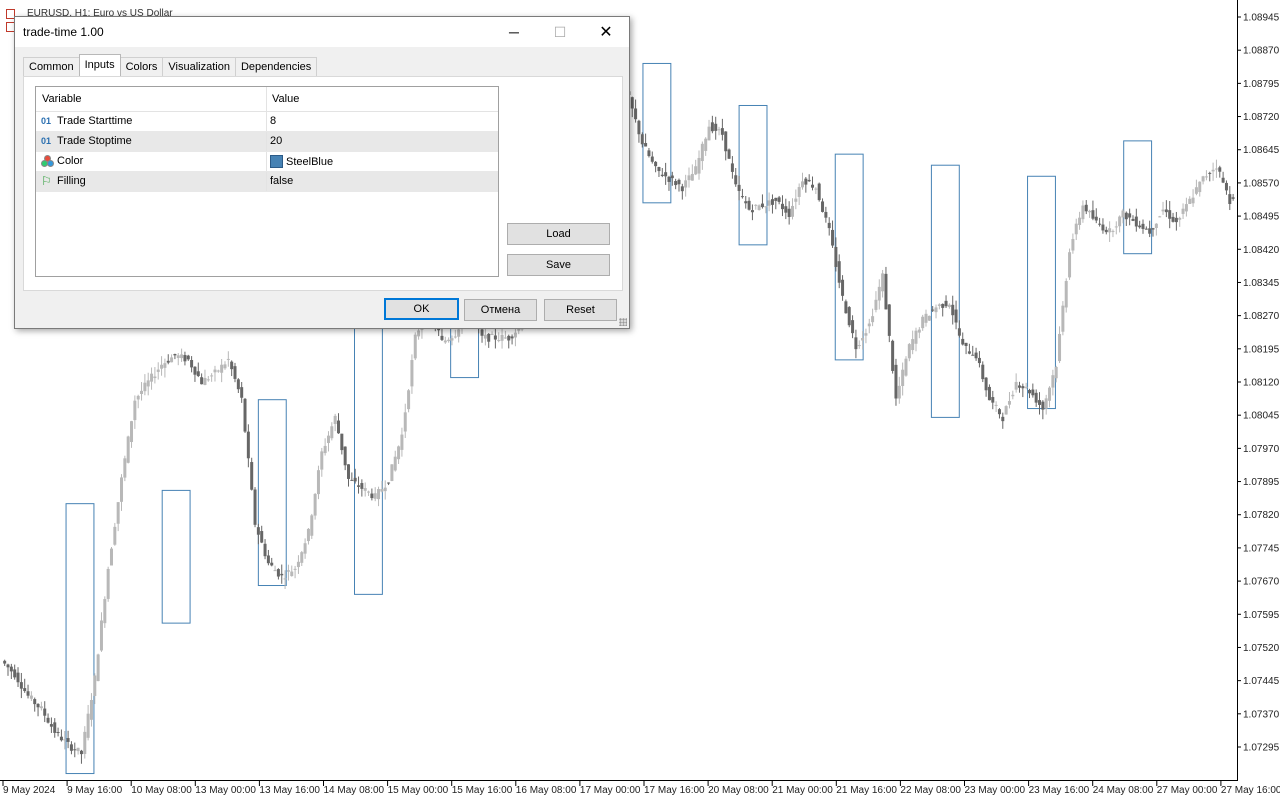 Image resolution: width=1280 pixels, height=800 pixels. What do you see at coordinates (1261, 84) in the screenshot?
I see `price-label: 1.08795` at bounding box center [1261, 84].